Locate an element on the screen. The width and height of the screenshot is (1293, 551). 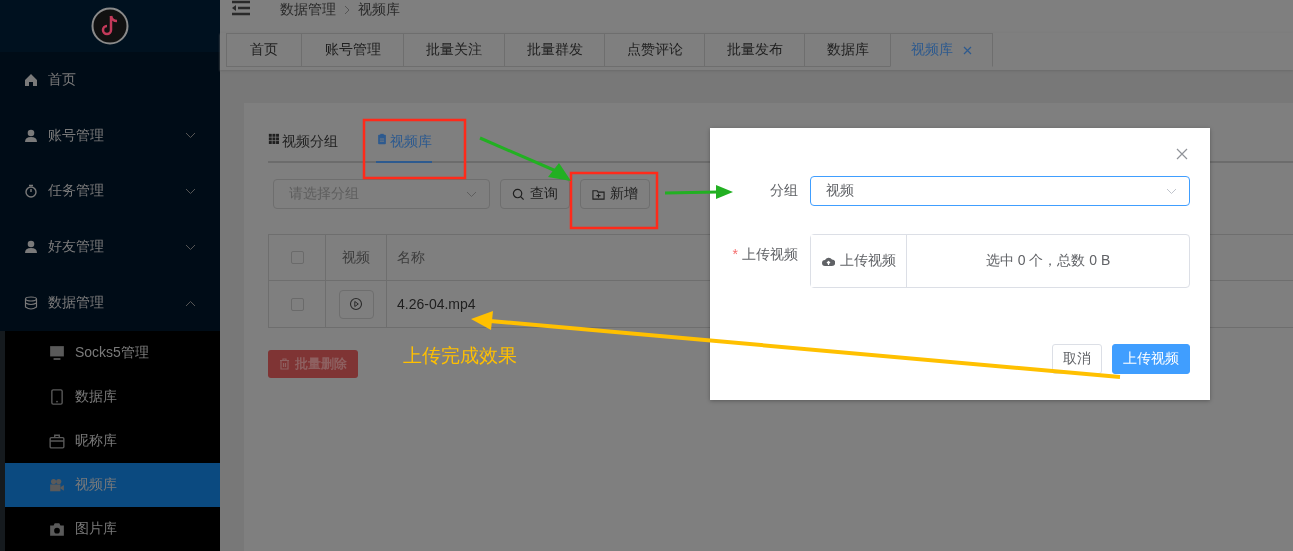
page-tab: 账号管理 is located at coordinates (352, 50).